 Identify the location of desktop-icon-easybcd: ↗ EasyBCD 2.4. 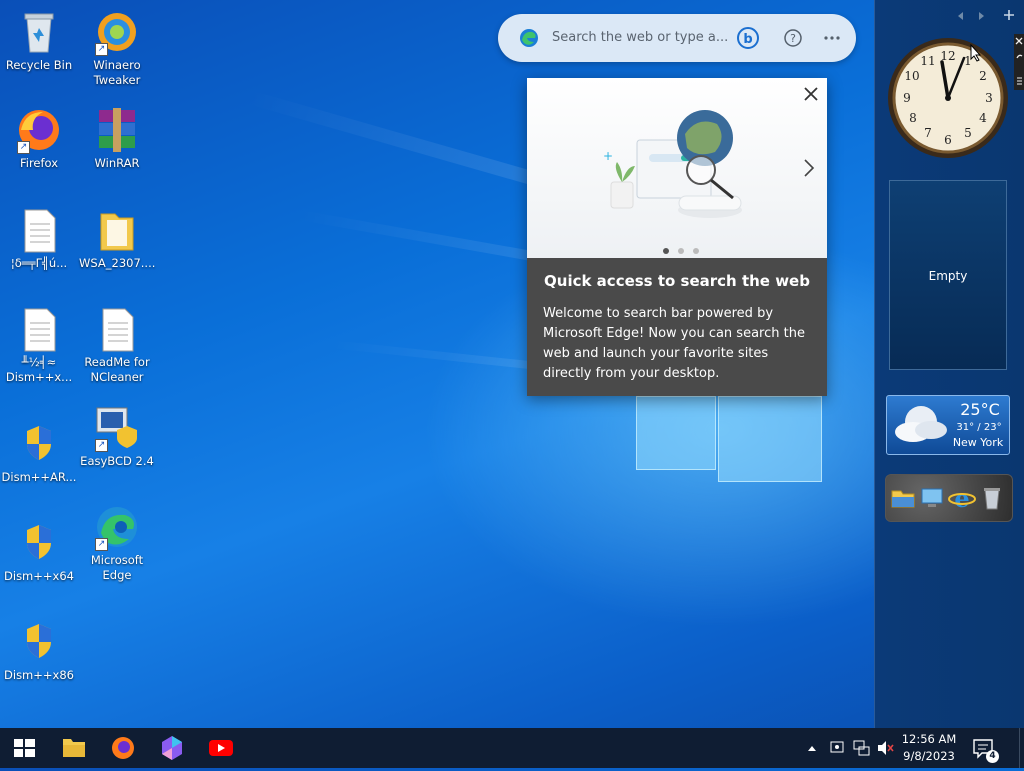
(117, 436).